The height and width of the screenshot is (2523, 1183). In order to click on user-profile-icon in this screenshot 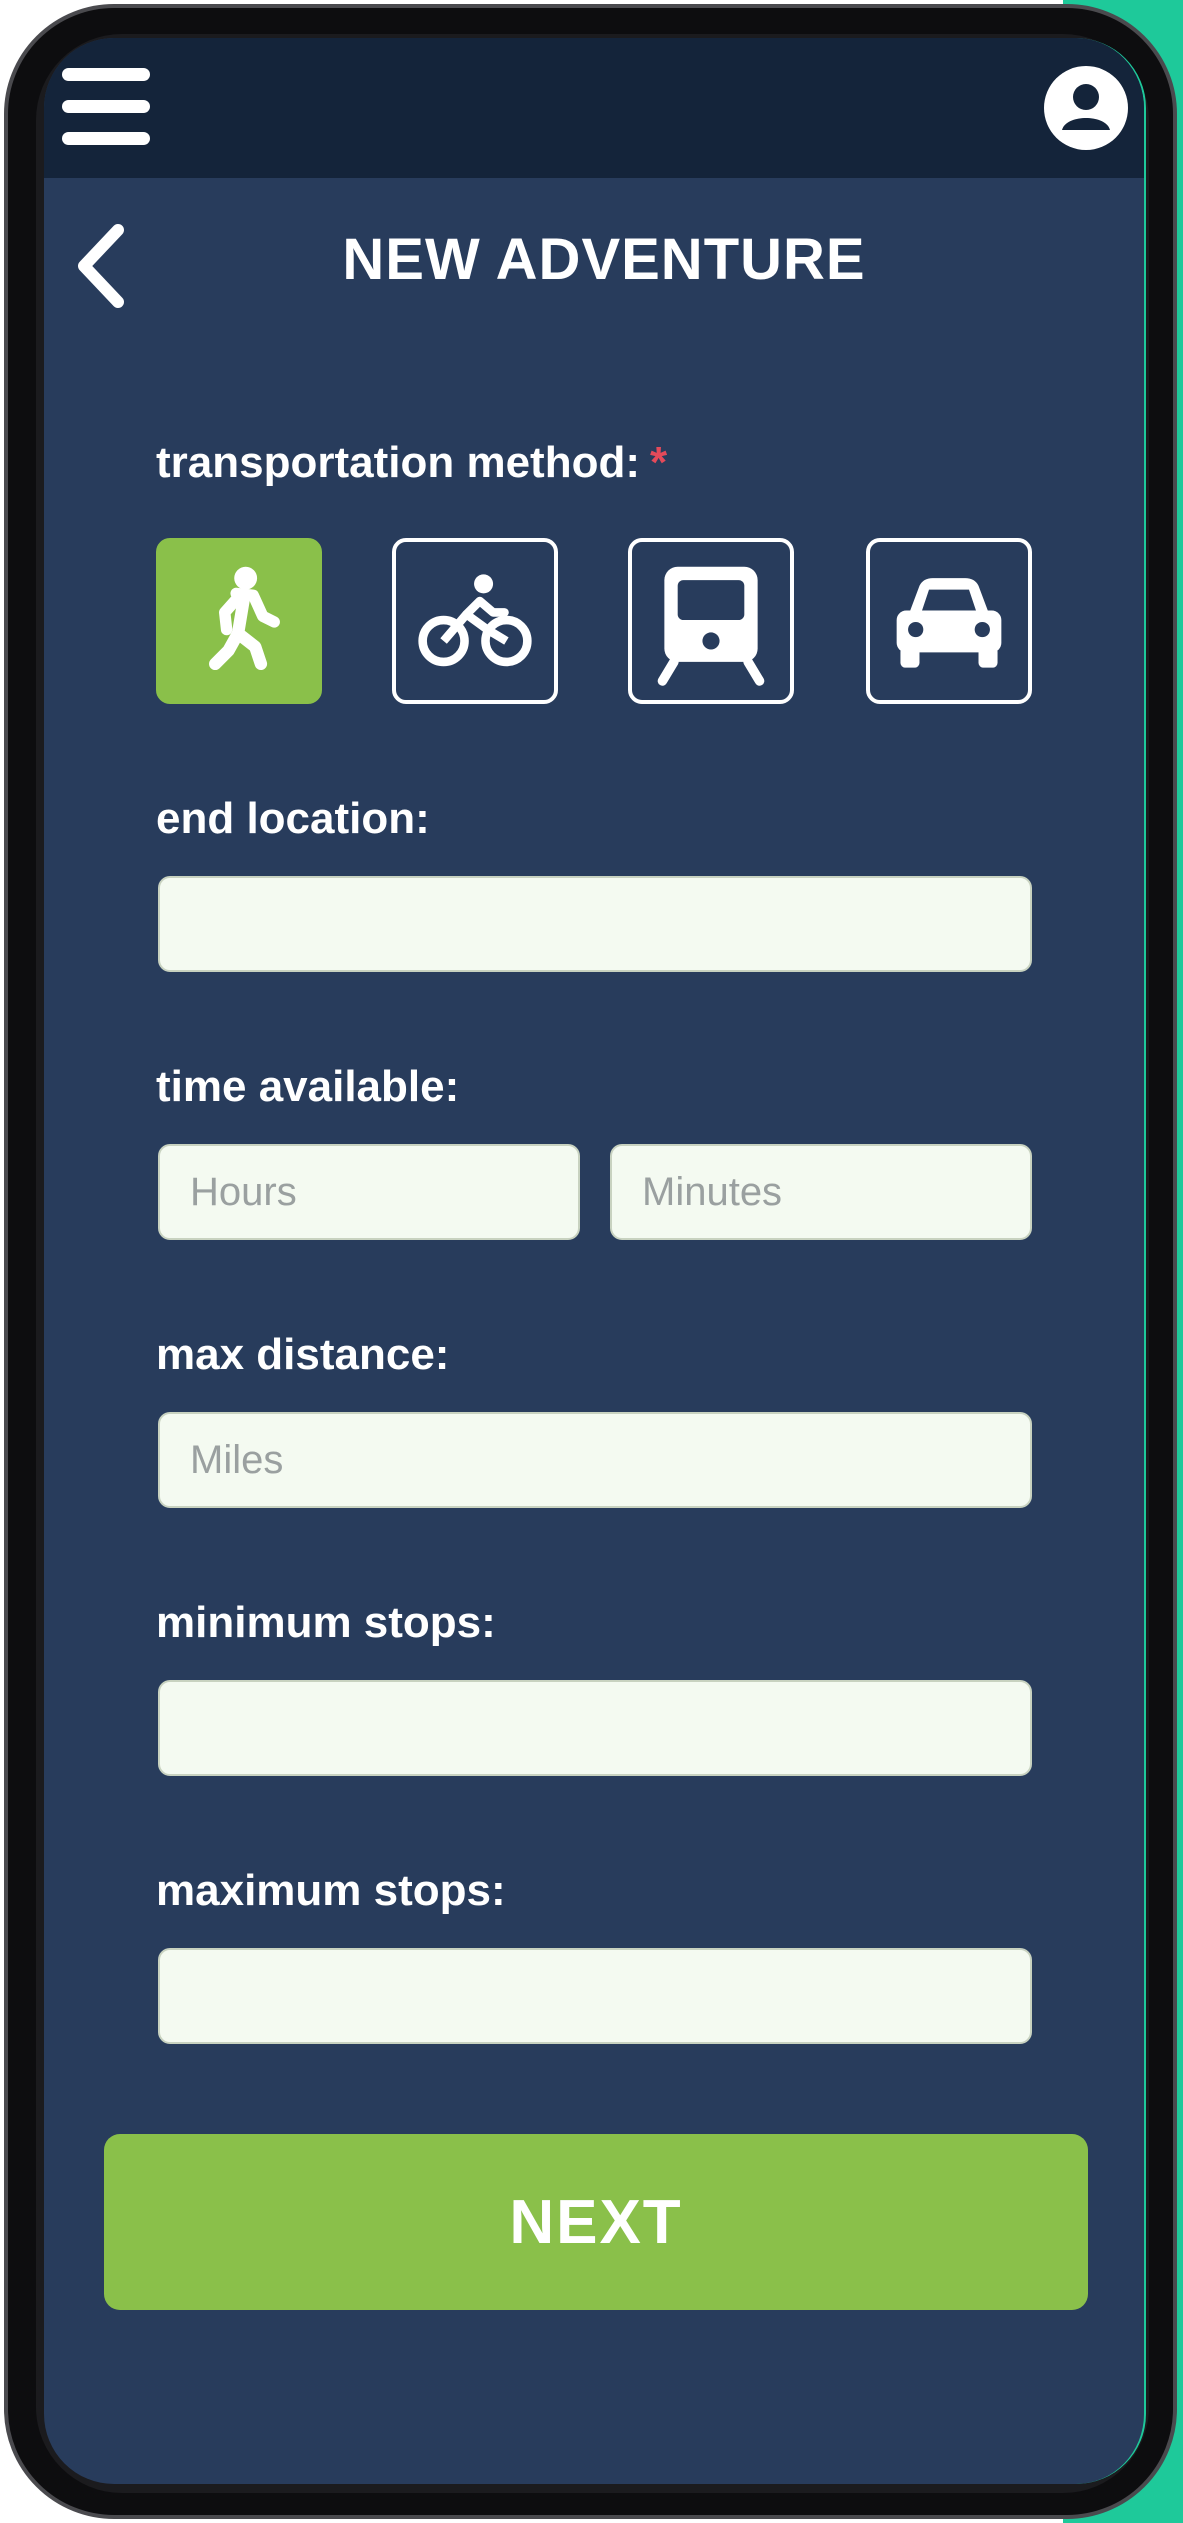, I will do `click(1086, 108)`.